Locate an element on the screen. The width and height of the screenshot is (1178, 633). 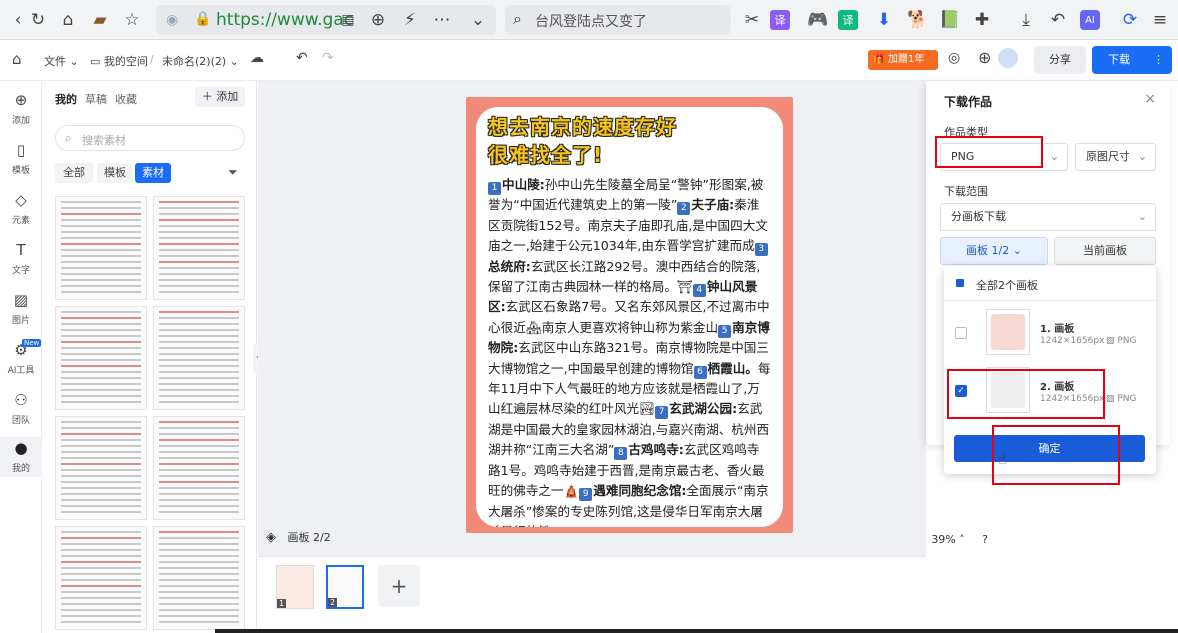
star-list-icon: ☆ is located at coordinates (132, 20).